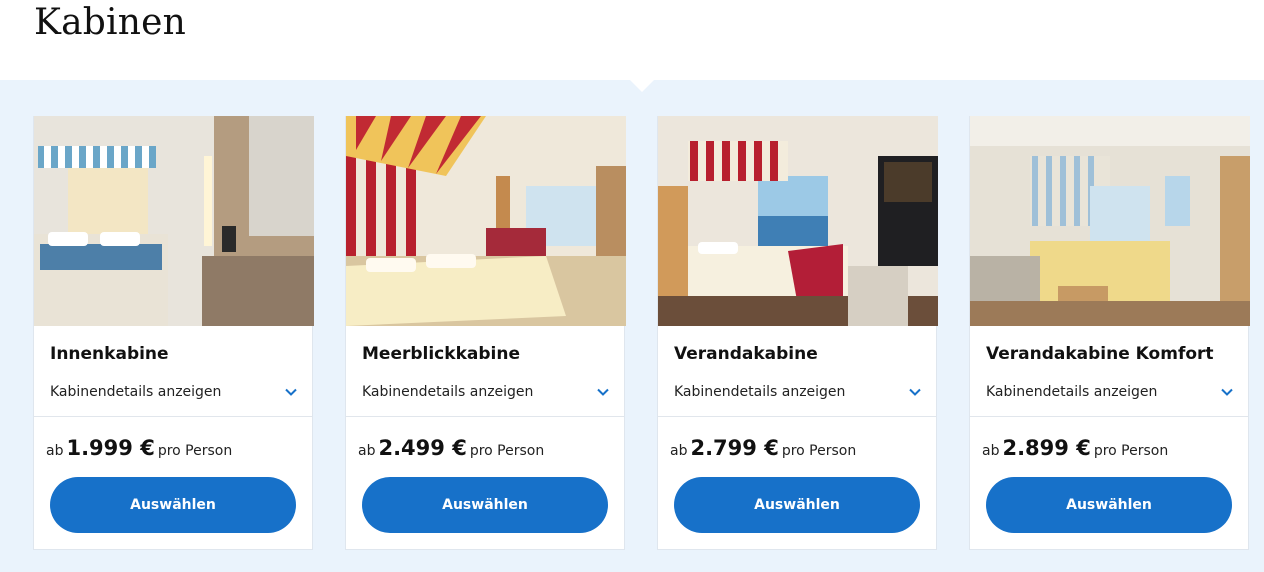  I want to click on price-amount: 2.499 €, so click(422, 448).